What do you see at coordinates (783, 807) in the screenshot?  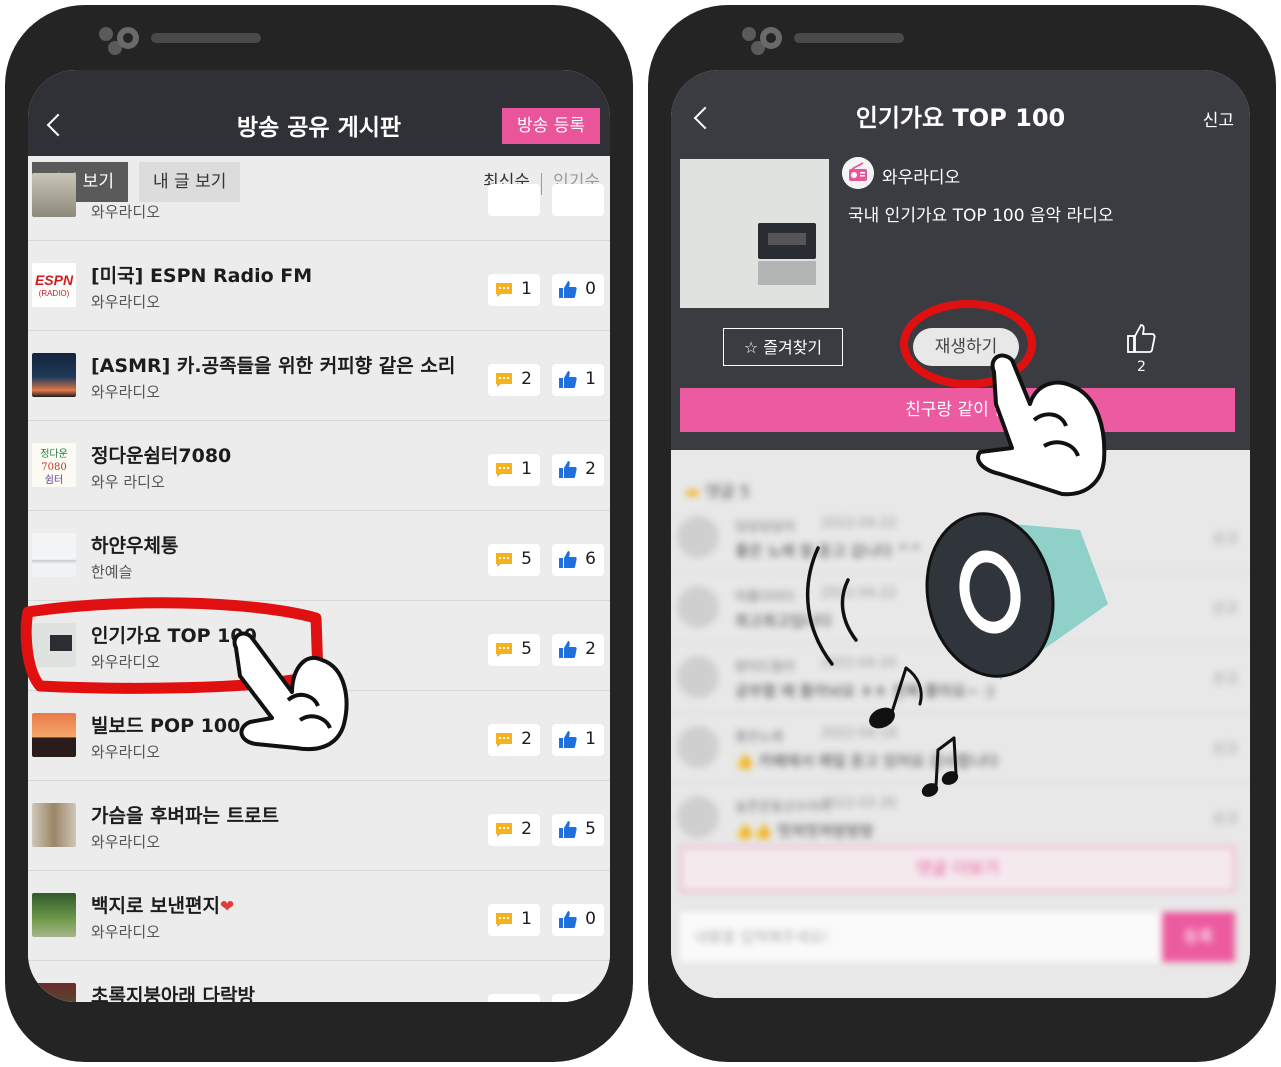 I see `comment-nickname: 슬픈운동선수아이` at bounding box center [783, 807].